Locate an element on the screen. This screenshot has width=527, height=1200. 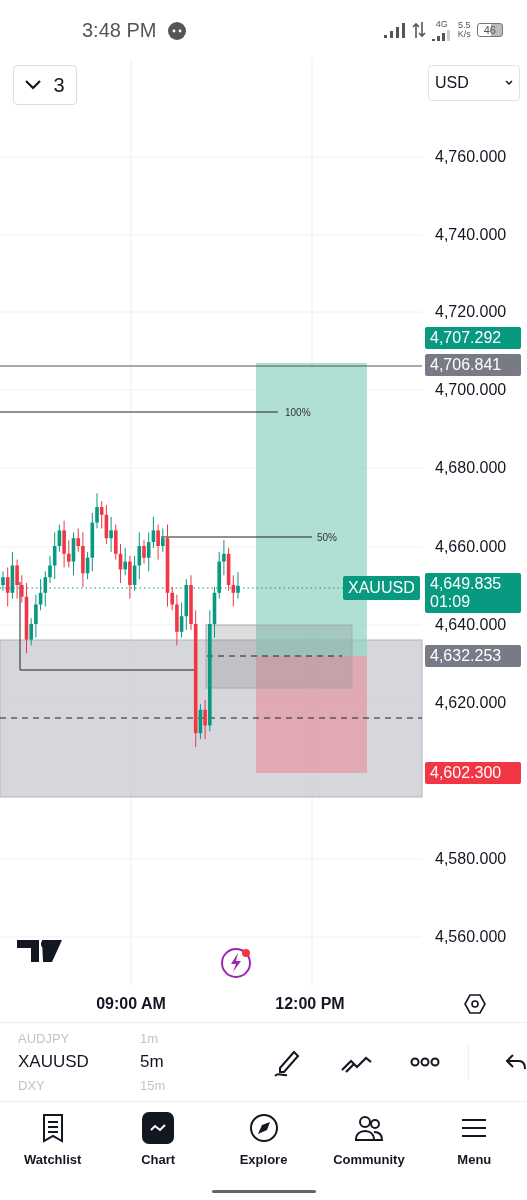
undo-icon is located at coordinates (516, 1062).